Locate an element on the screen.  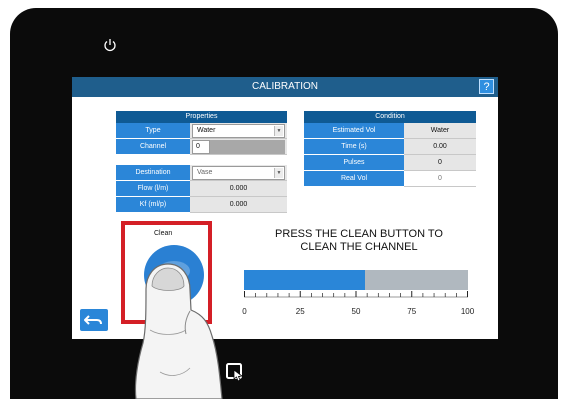
estimated-vol-value: Water is located at coordinates (440, 131).